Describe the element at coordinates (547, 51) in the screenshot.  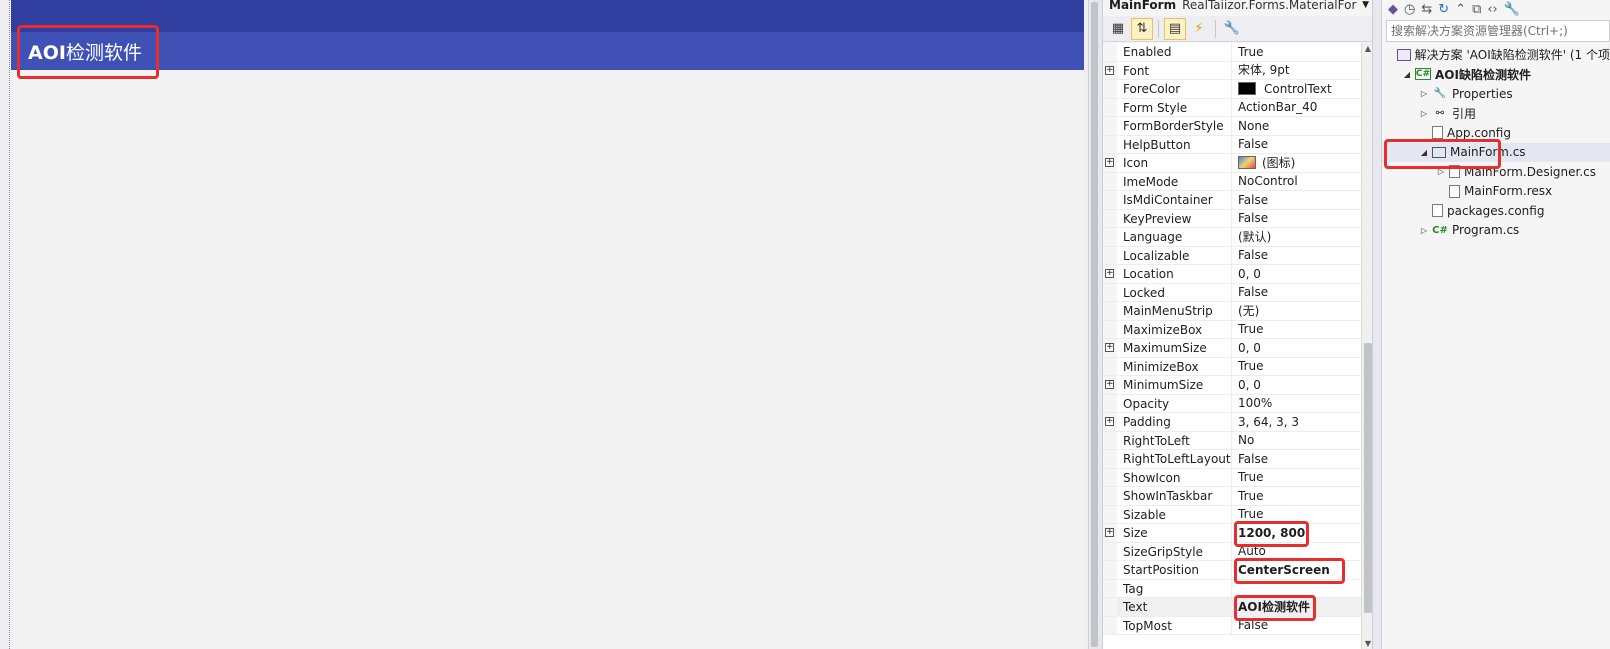
I see `form-action-bar: AOI检测软件` at that location.